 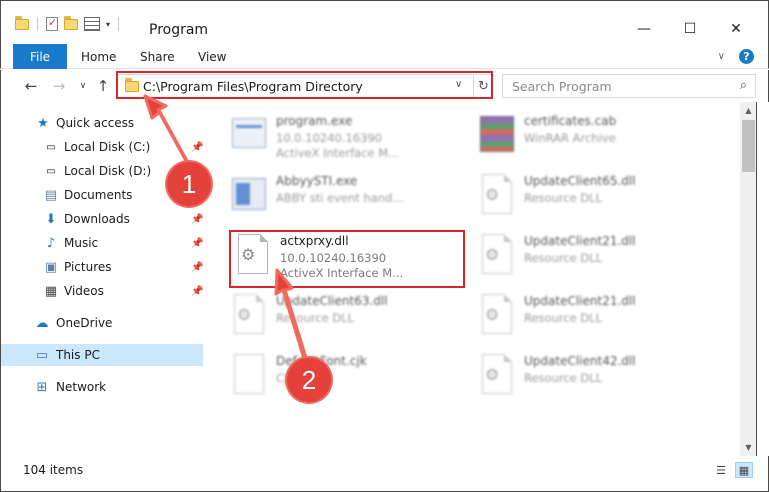 I want to click on list-item: certificates.cab WinRAR Archive, so click(x=598, y=139).